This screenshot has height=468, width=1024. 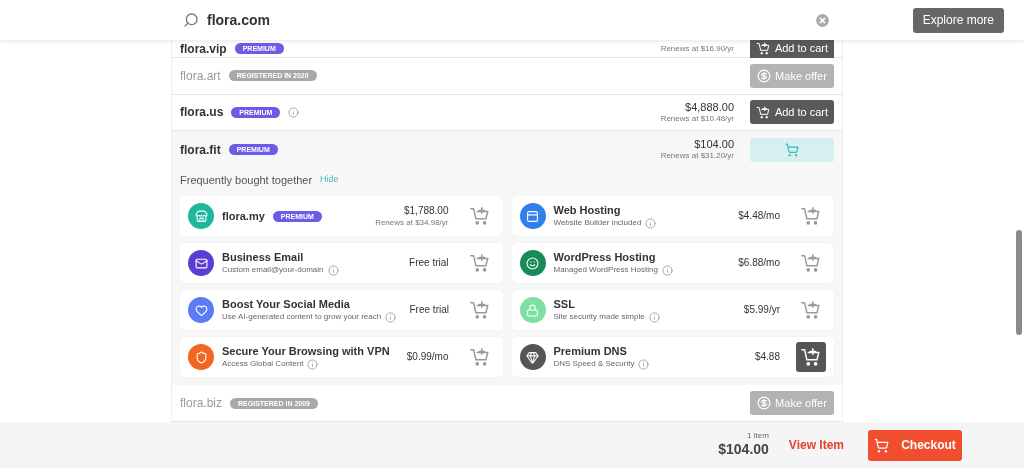 What do you see at coordinates (743, 450) in the screenshot?
I see `cart-total: $104.00` at bounding box center [743, 450].